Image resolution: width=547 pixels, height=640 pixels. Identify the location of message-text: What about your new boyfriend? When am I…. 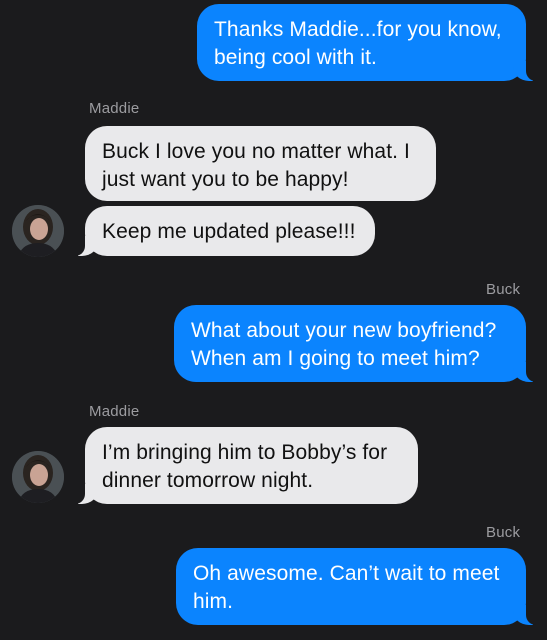
(344, 344).